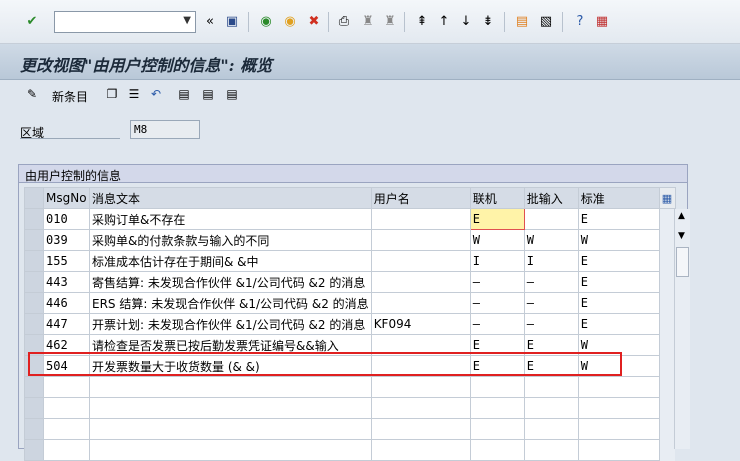  I want to click on column-standard: 标准, so click(618, 198).